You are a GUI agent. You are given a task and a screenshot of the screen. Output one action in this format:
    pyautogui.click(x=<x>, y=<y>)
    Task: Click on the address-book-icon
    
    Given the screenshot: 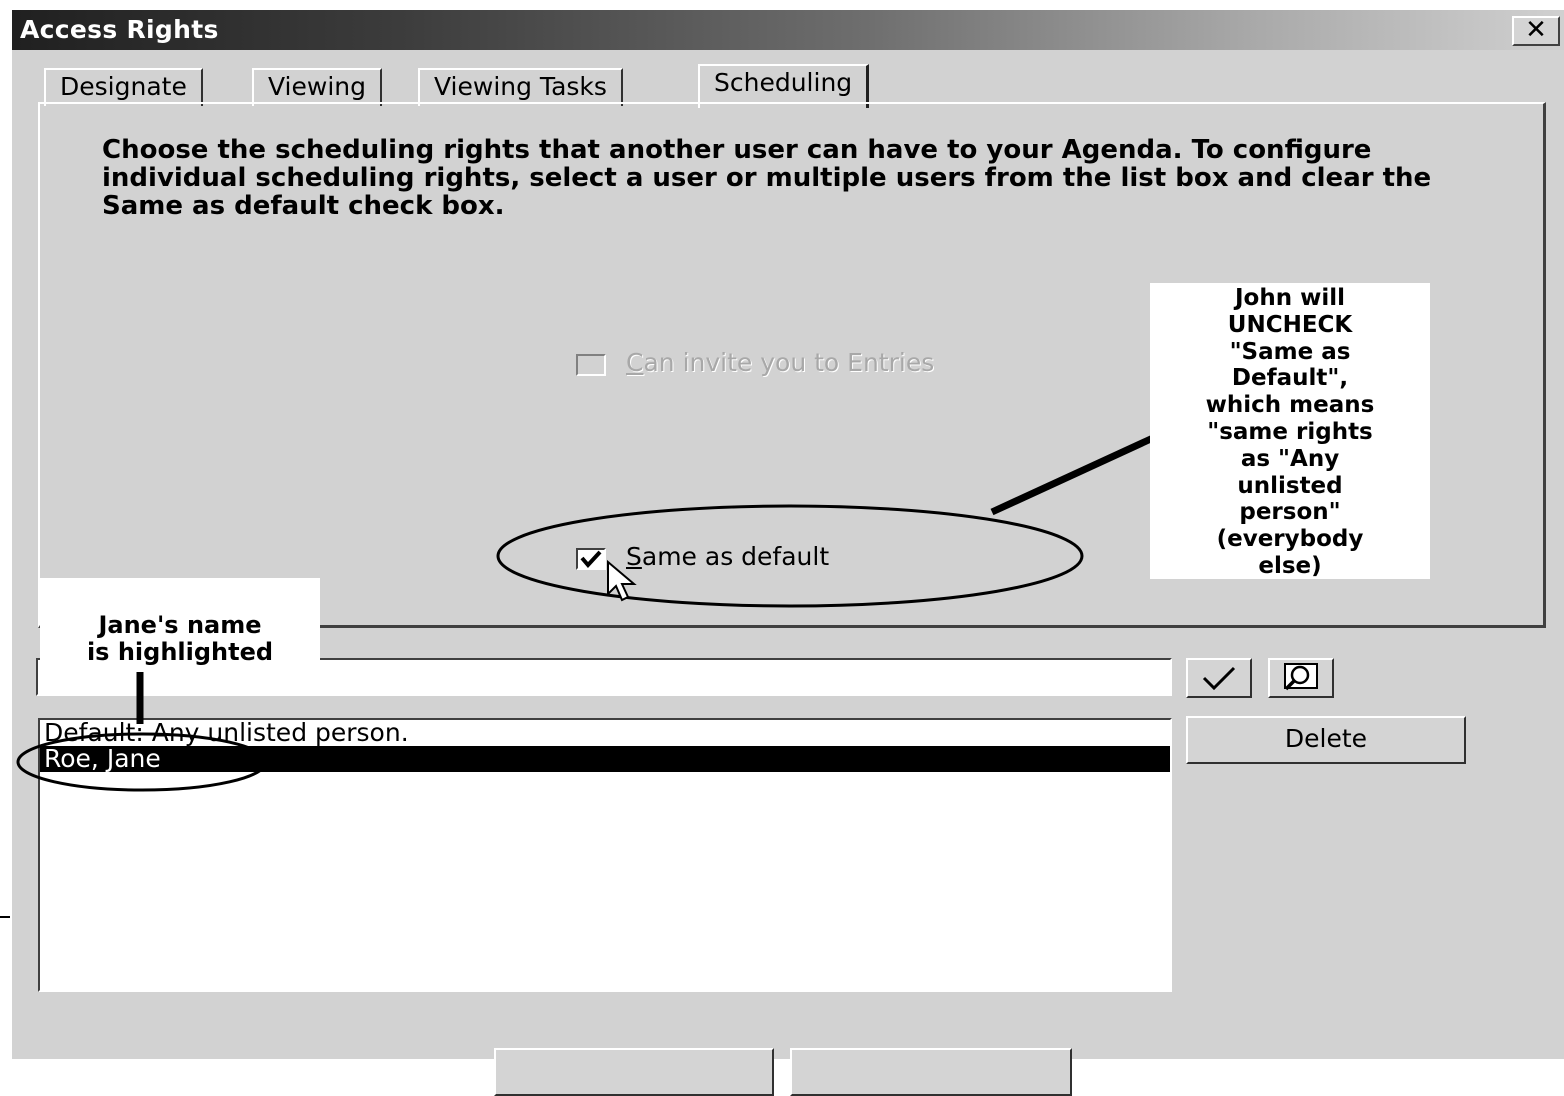 What is the action you would take?
    pyautogui.click(x=1301, y=677)
    